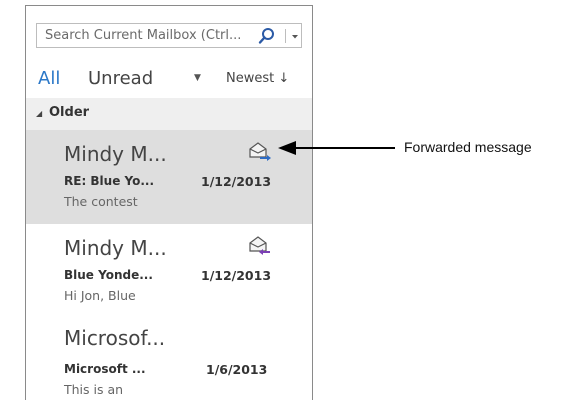 The image size is (577, 400). I want to click on forwarded-envelope-icon, so click(260, 151).